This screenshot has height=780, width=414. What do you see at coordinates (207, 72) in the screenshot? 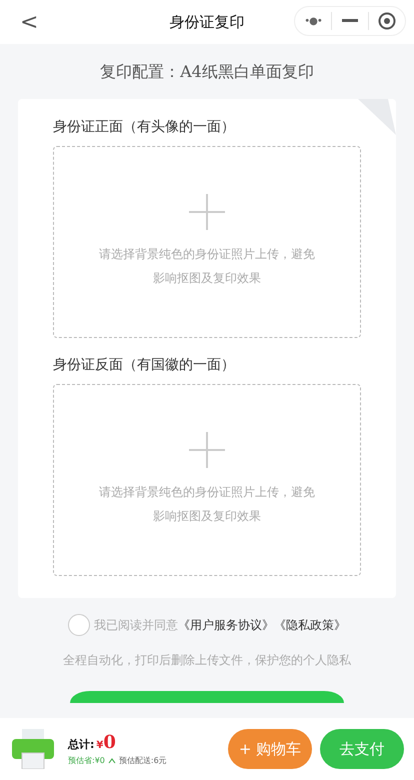
I see `config-text: 复印配置：A4纸黑白单面复印` at bounding box center [207, 72].